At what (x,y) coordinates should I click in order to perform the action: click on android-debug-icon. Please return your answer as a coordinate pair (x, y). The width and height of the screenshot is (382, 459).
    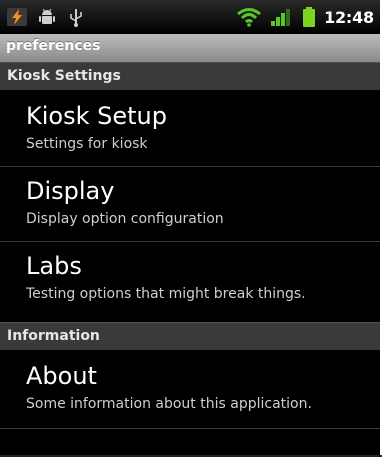
    Looking at the image, I should click on (47, 17).